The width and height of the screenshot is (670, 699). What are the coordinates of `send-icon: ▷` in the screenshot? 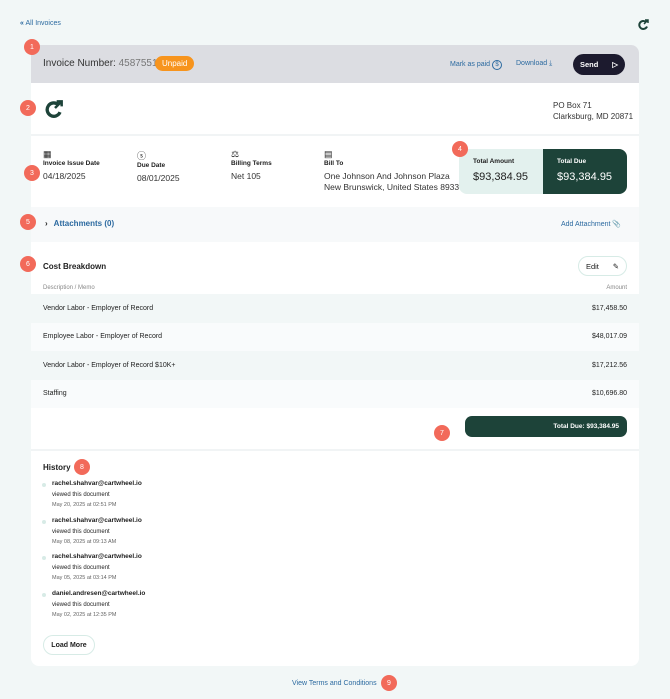 It's located at (615, 64).